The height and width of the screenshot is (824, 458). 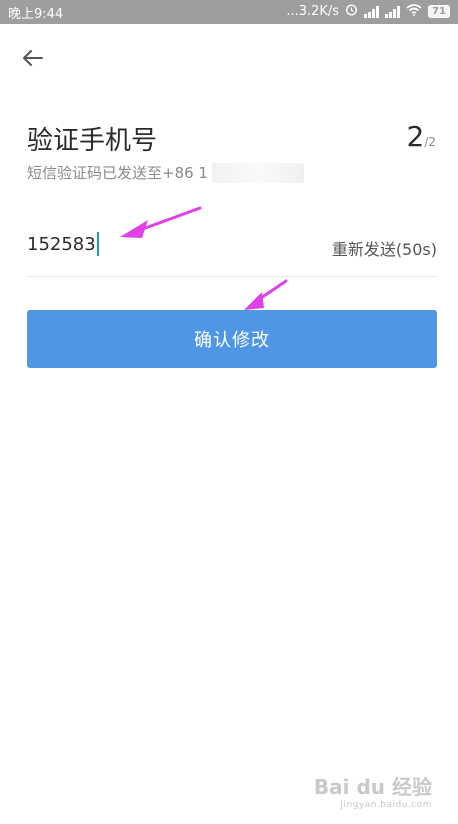 I want to click on watermark-brand: Bai du 经验, so click(x=372, y=787).